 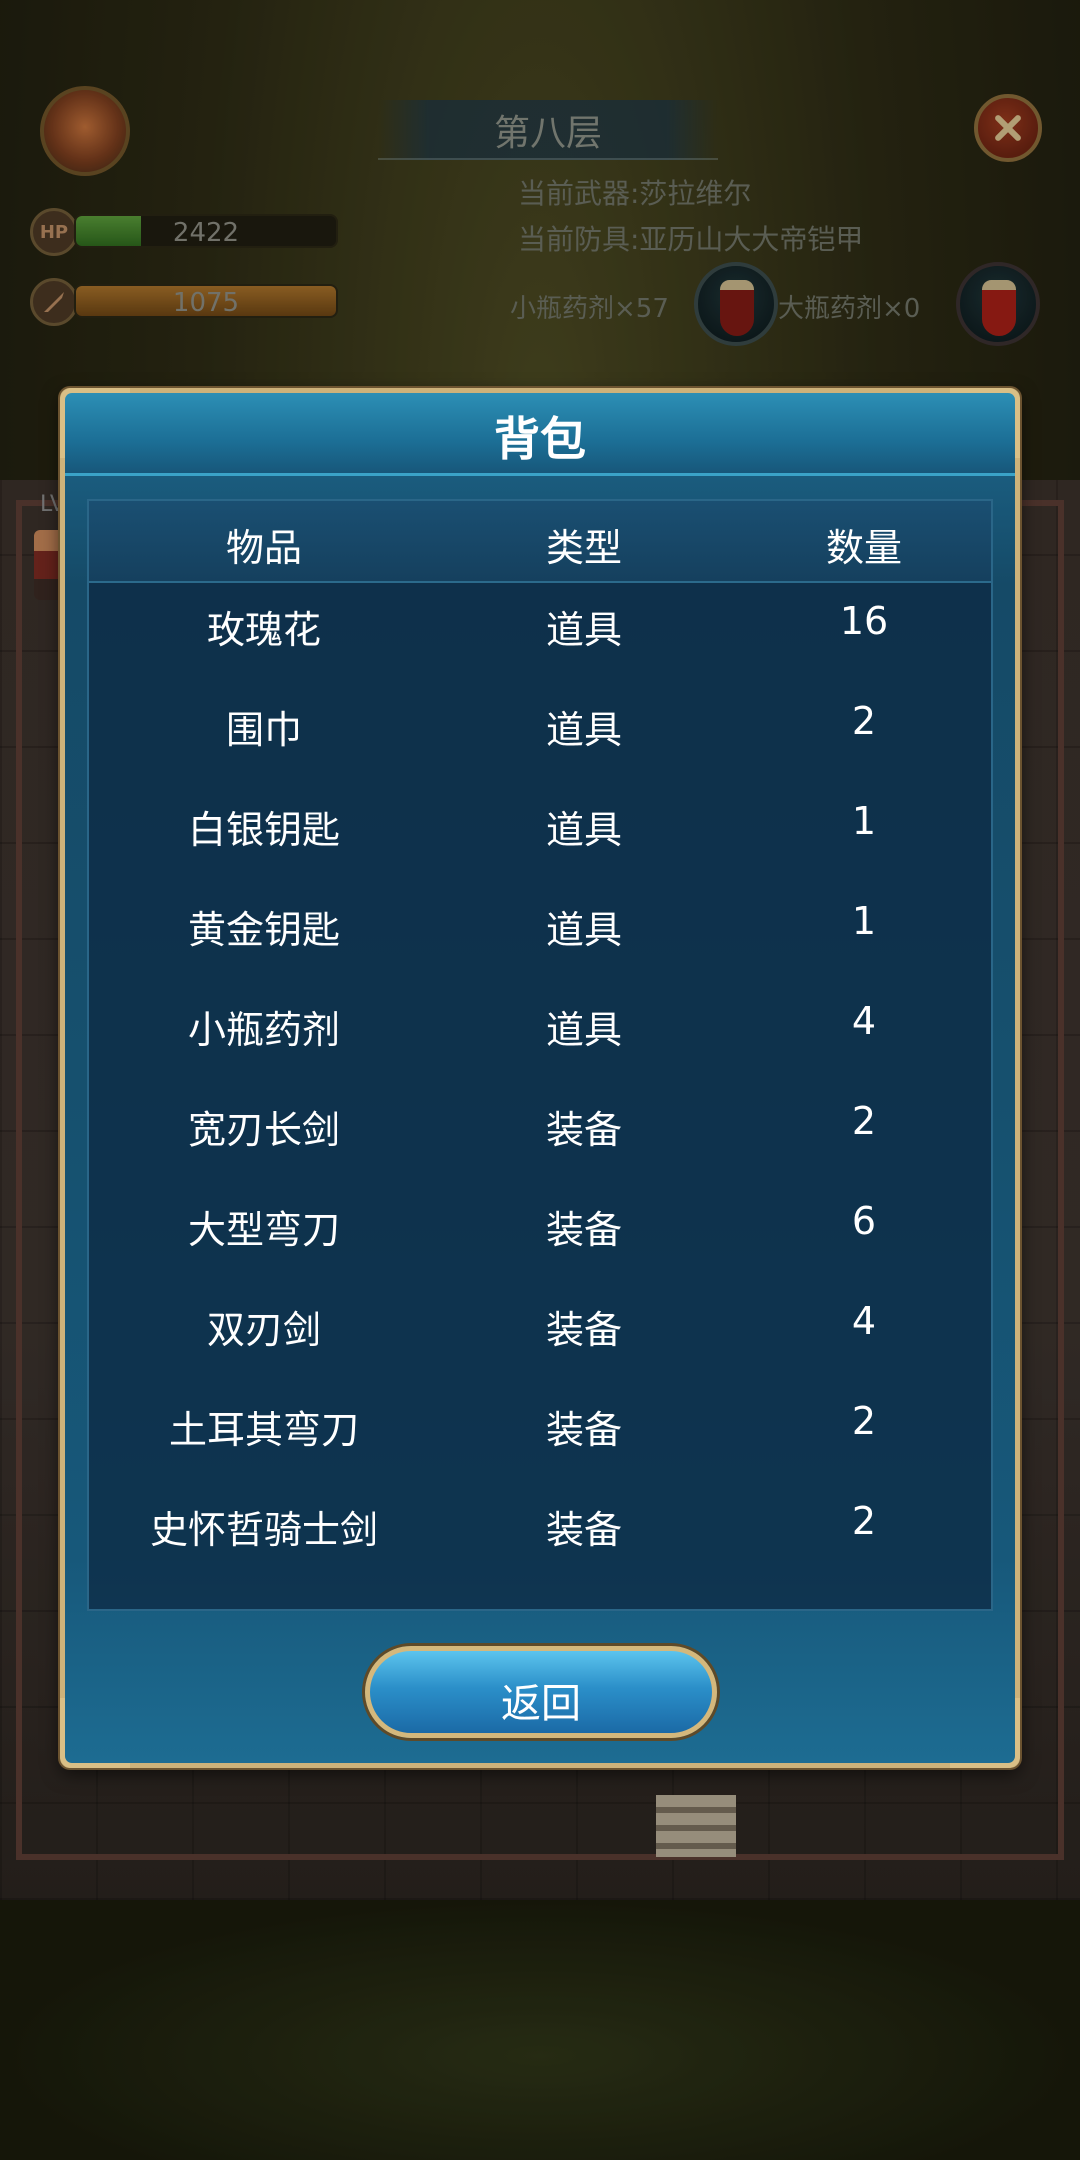 I want to click on table-row: 大型弯刀 装备 6, so click(x=540, y=1235).